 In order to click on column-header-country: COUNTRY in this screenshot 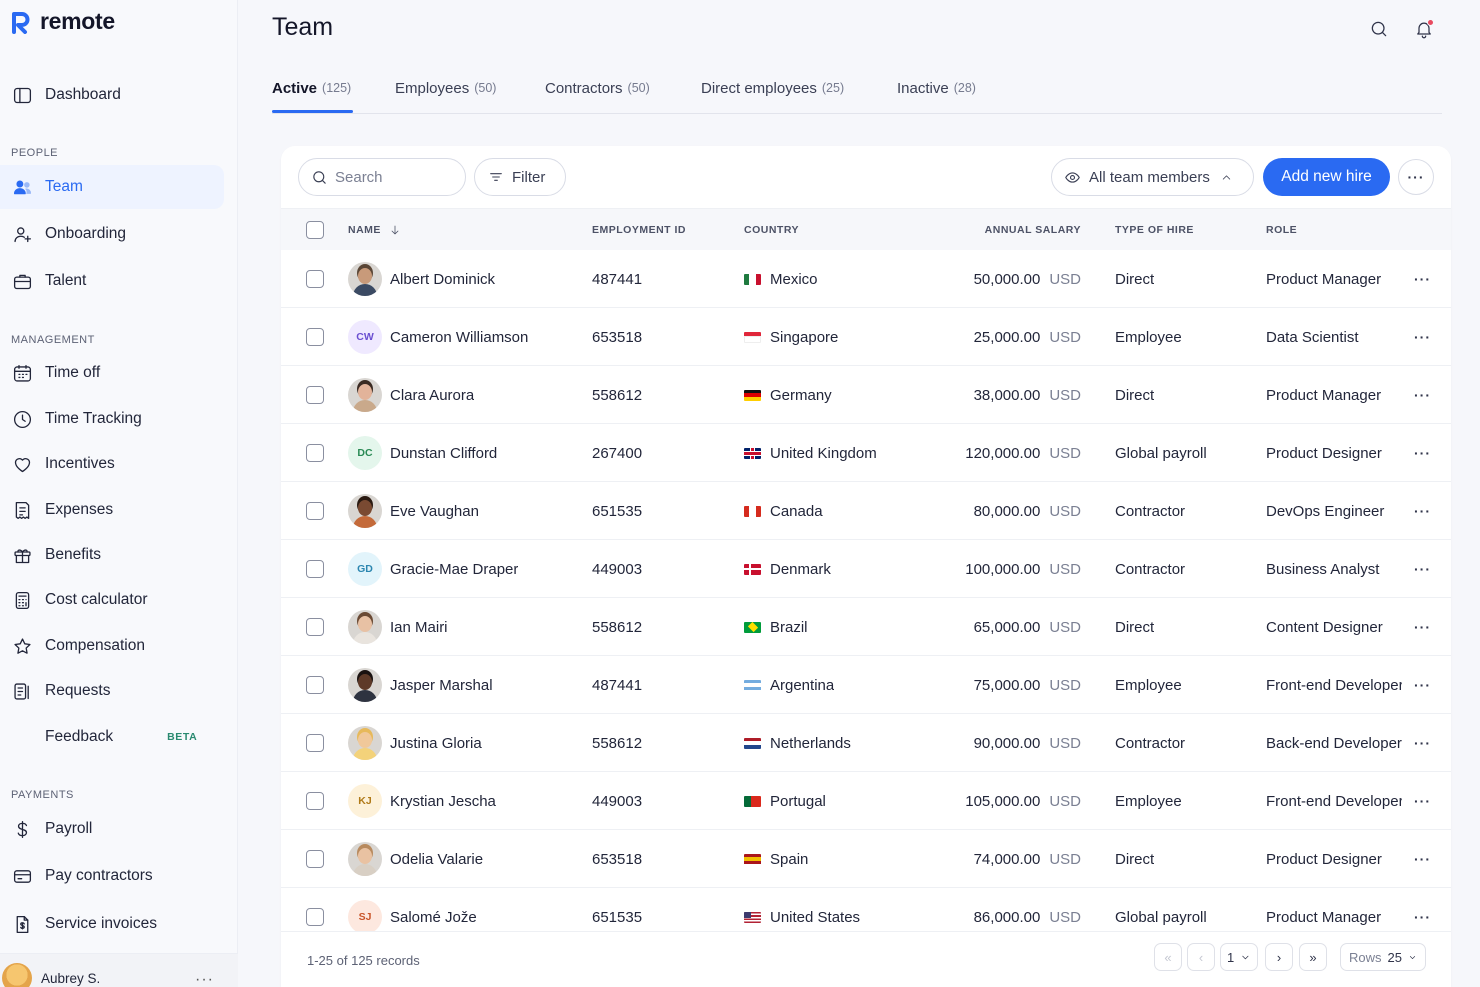, I will do `click(771, 230)`.